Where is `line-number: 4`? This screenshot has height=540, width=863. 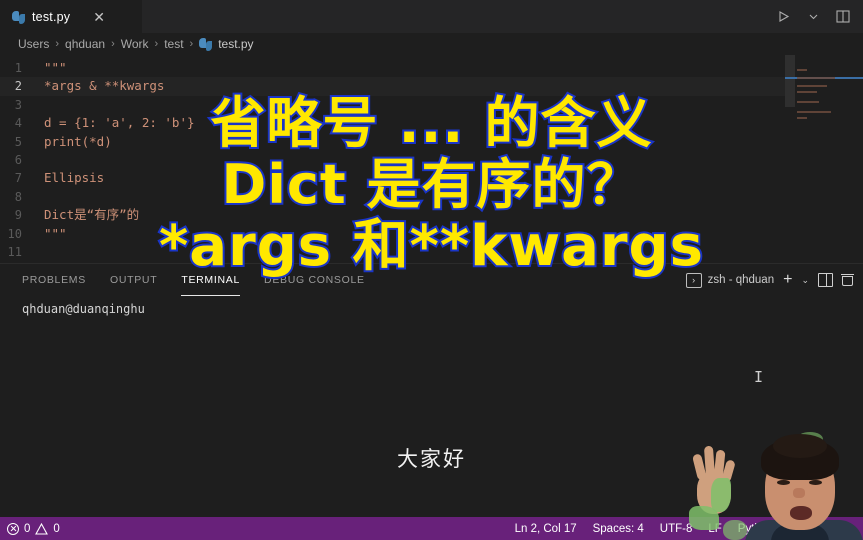 line-number: 4 is located at coordinates (18, 123).